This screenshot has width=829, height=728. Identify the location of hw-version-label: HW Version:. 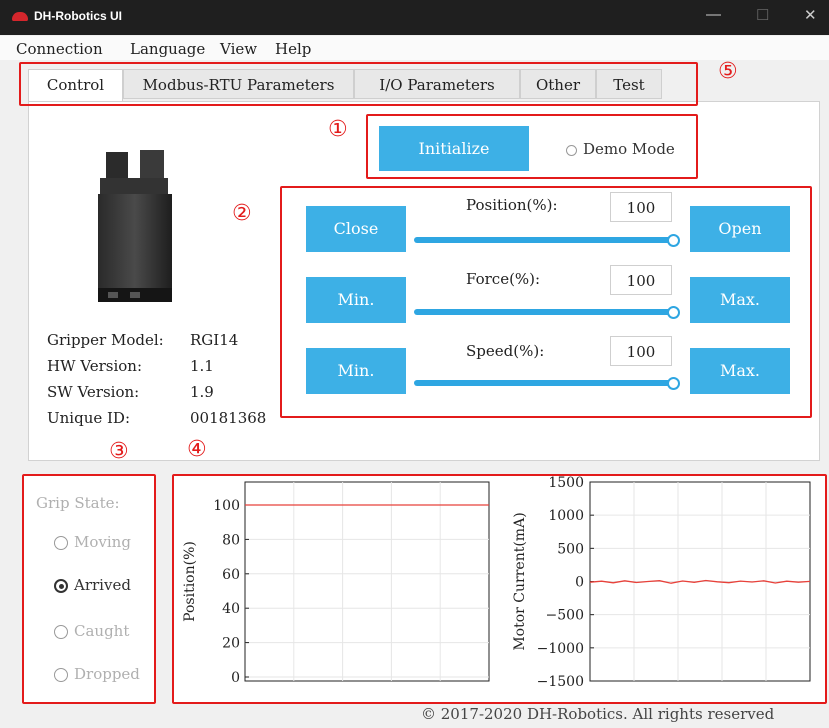
(95, 366).